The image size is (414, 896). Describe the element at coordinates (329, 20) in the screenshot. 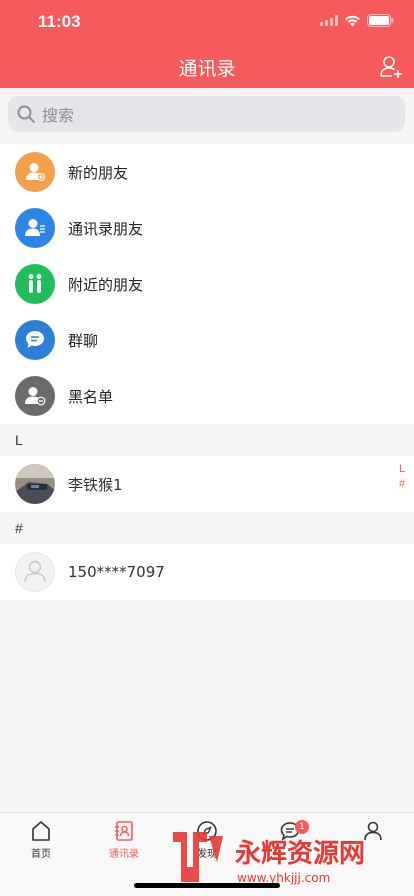

I see `signal-icon` at that location.